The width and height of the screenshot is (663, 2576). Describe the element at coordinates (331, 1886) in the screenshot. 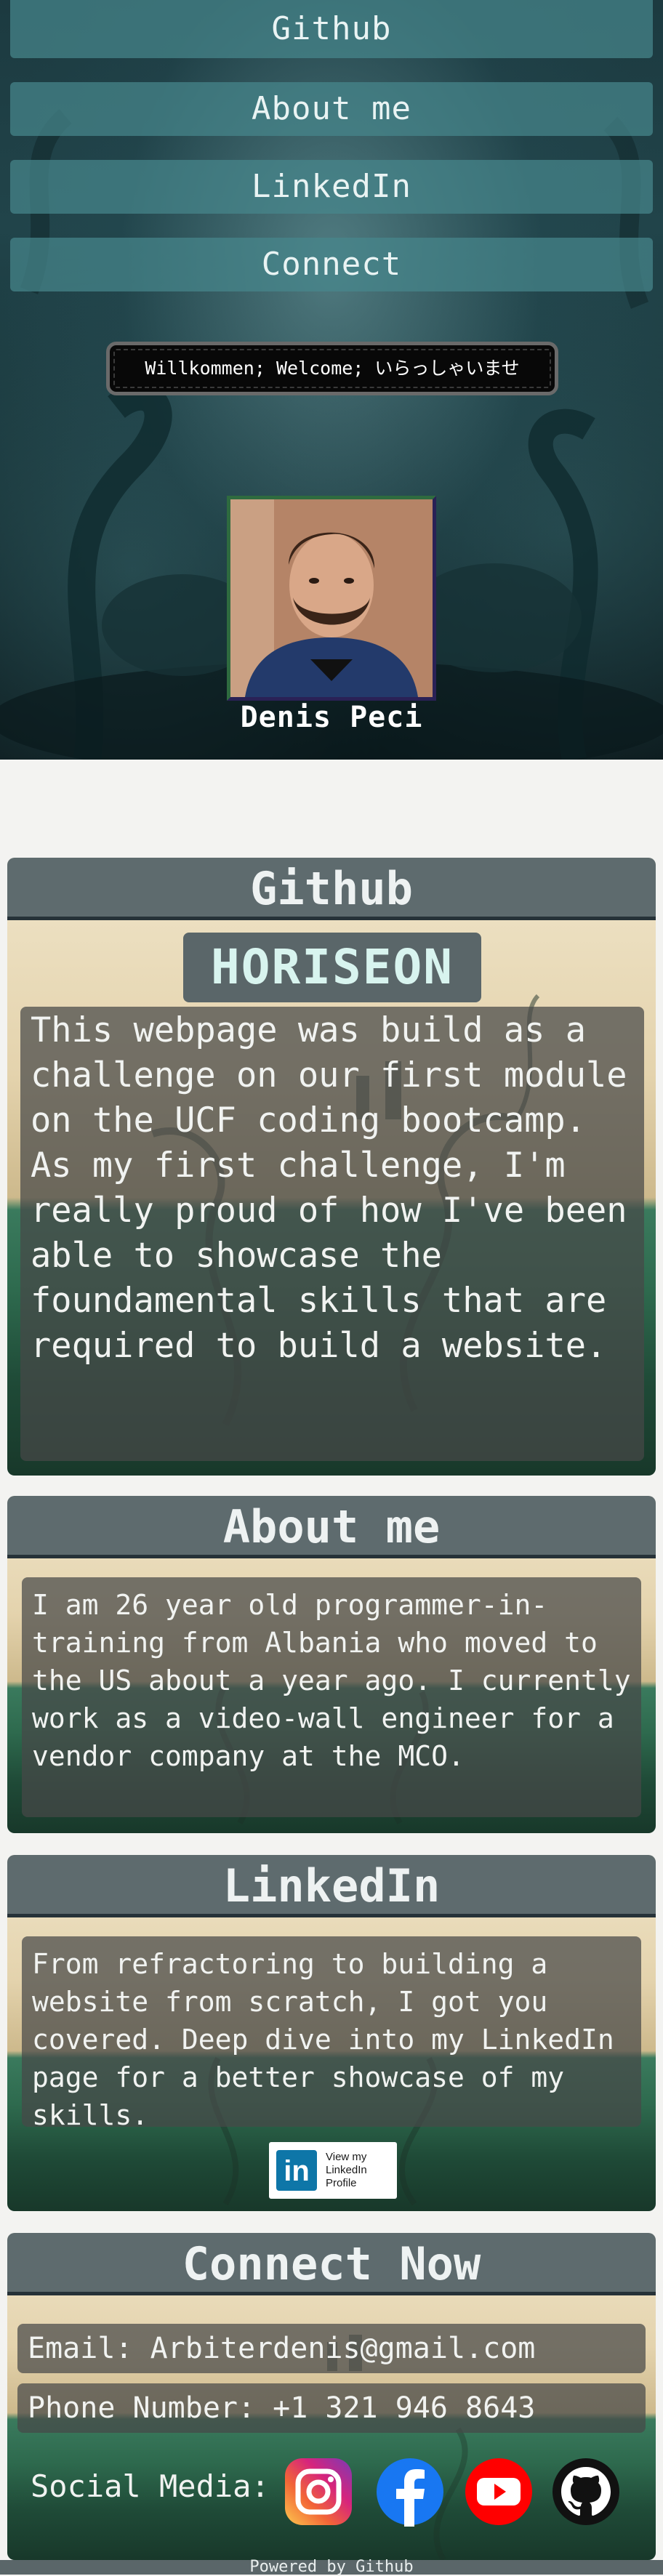

I see `linkedin-section-title: LinkedIn` at that location.